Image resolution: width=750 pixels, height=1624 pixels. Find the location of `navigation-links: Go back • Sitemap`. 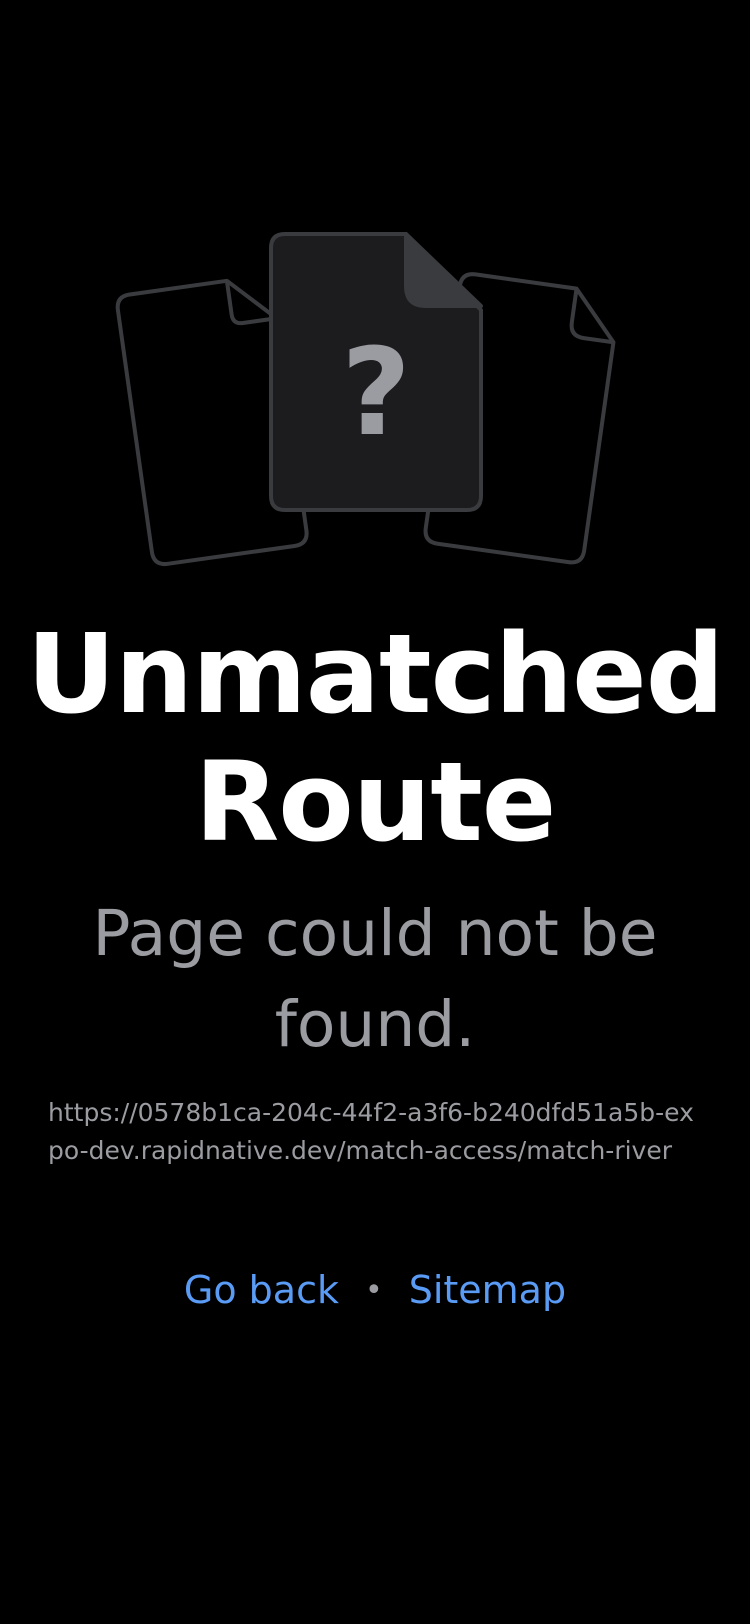

navigation-links: Go back • Sitemap is located at coordinates (375, 1290).